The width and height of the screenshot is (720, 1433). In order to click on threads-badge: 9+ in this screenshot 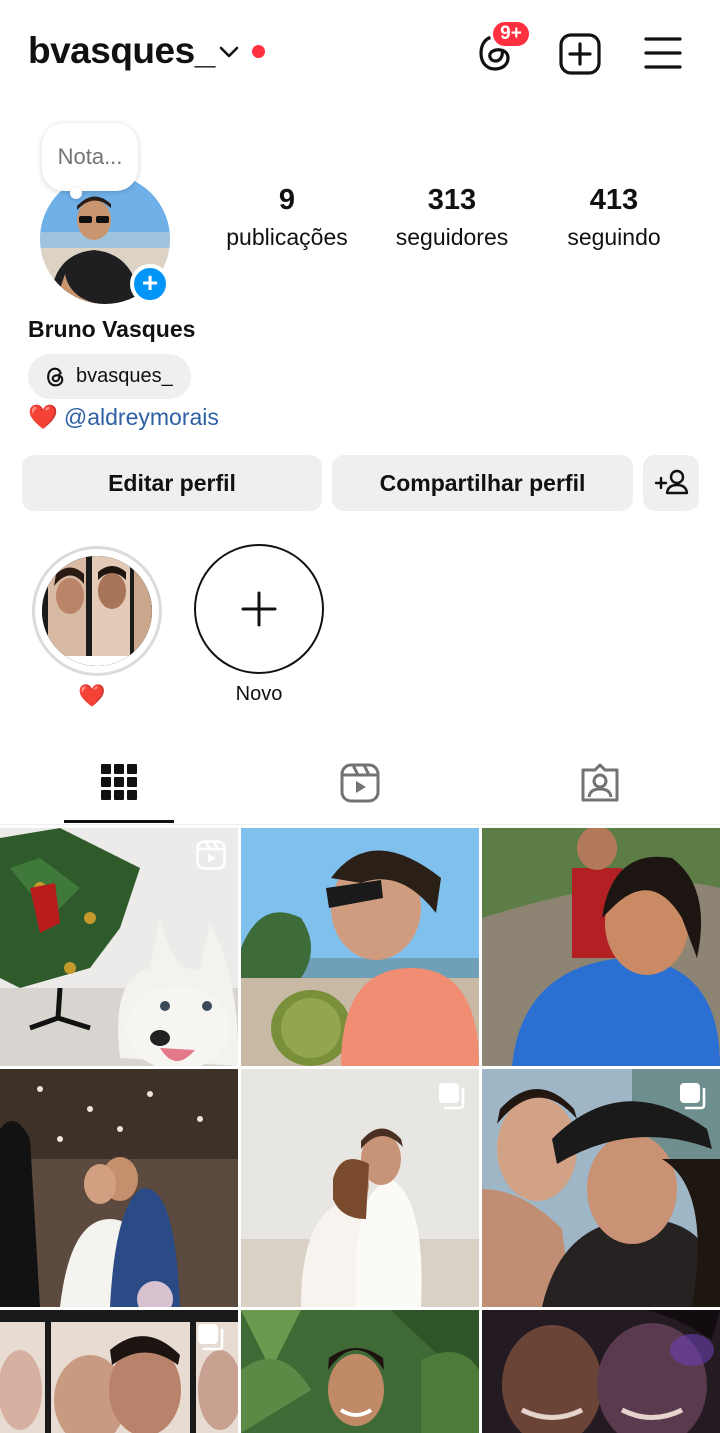, I will do `click(511, 34)`.